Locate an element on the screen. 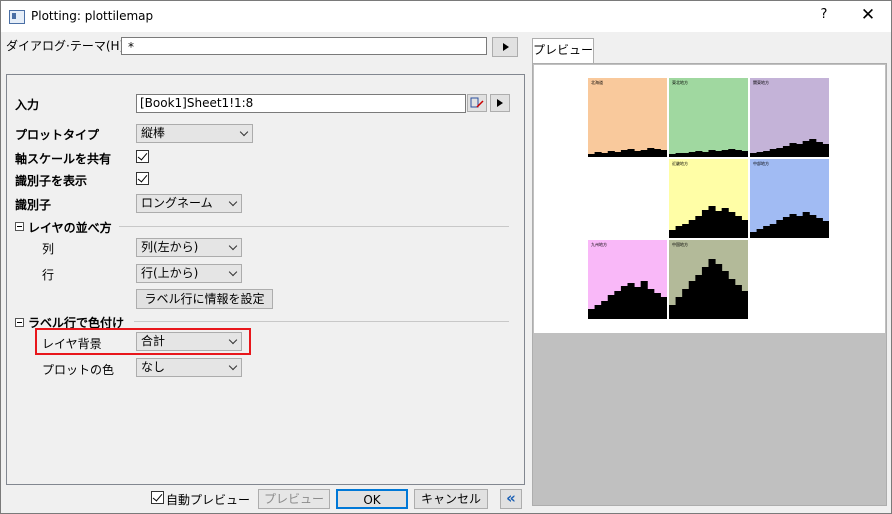 The image size is (892, 514). preview-tile: 中部地方 is located at coordinates (789, 198).